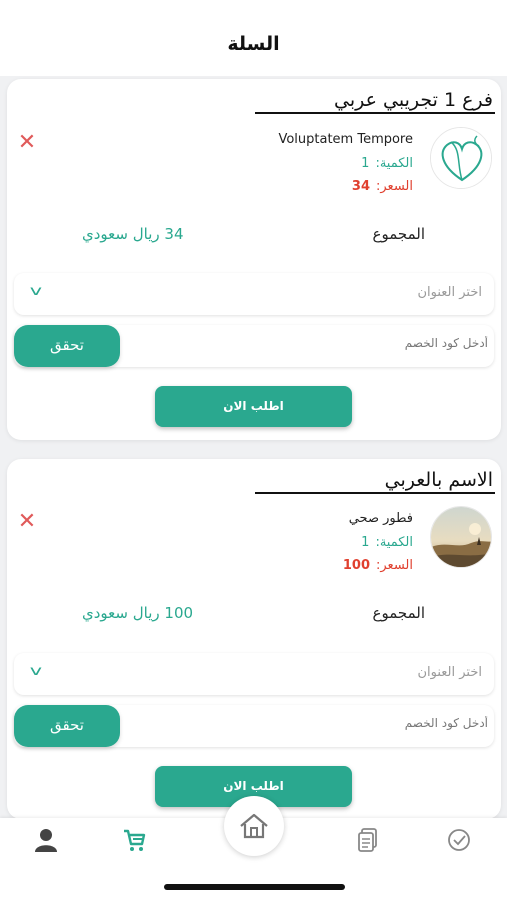  What do you see at coordinates (253, 44) in the screenshot?
I see `page-title: السلة` at bounding box center [253, 44].